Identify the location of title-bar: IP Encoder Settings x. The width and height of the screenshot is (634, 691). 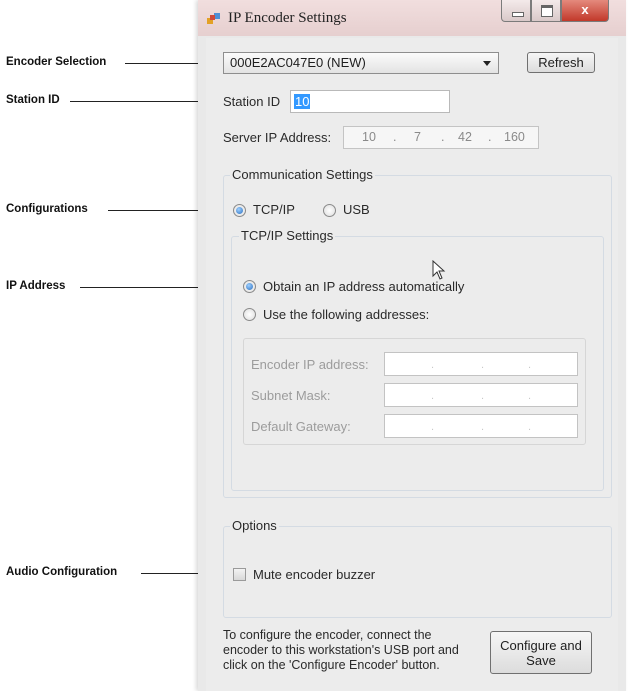
(412, 18).